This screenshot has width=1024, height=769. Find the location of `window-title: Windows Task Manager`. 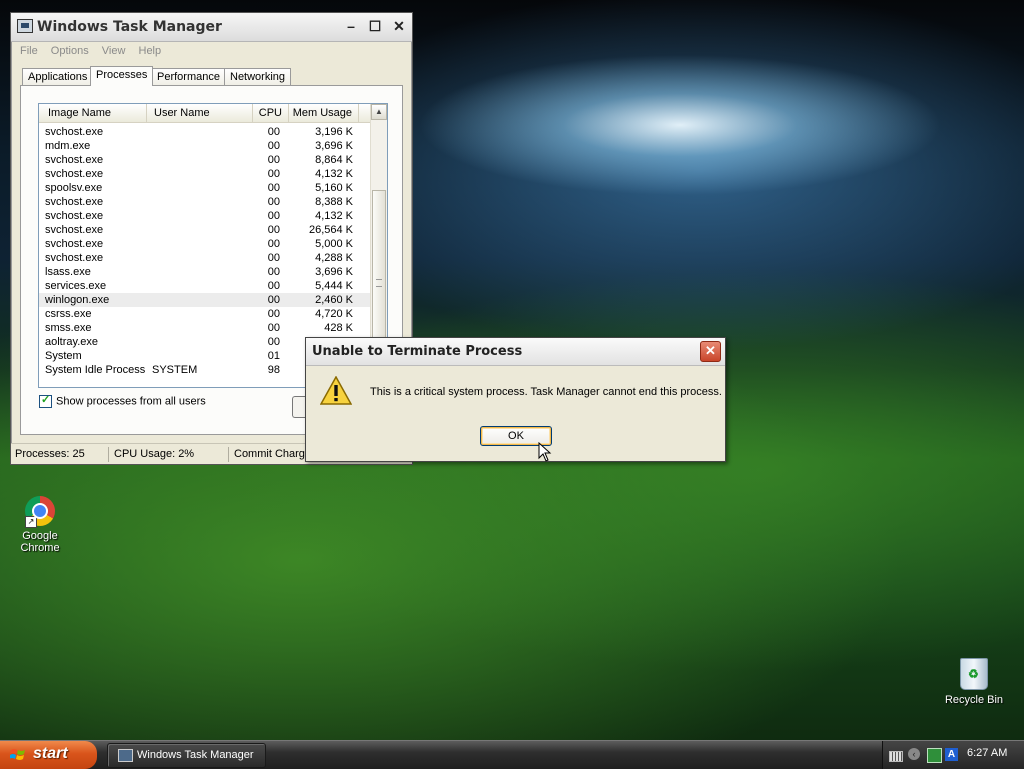

window-title: Windows Task Manager is located at coordinates (129, 27).